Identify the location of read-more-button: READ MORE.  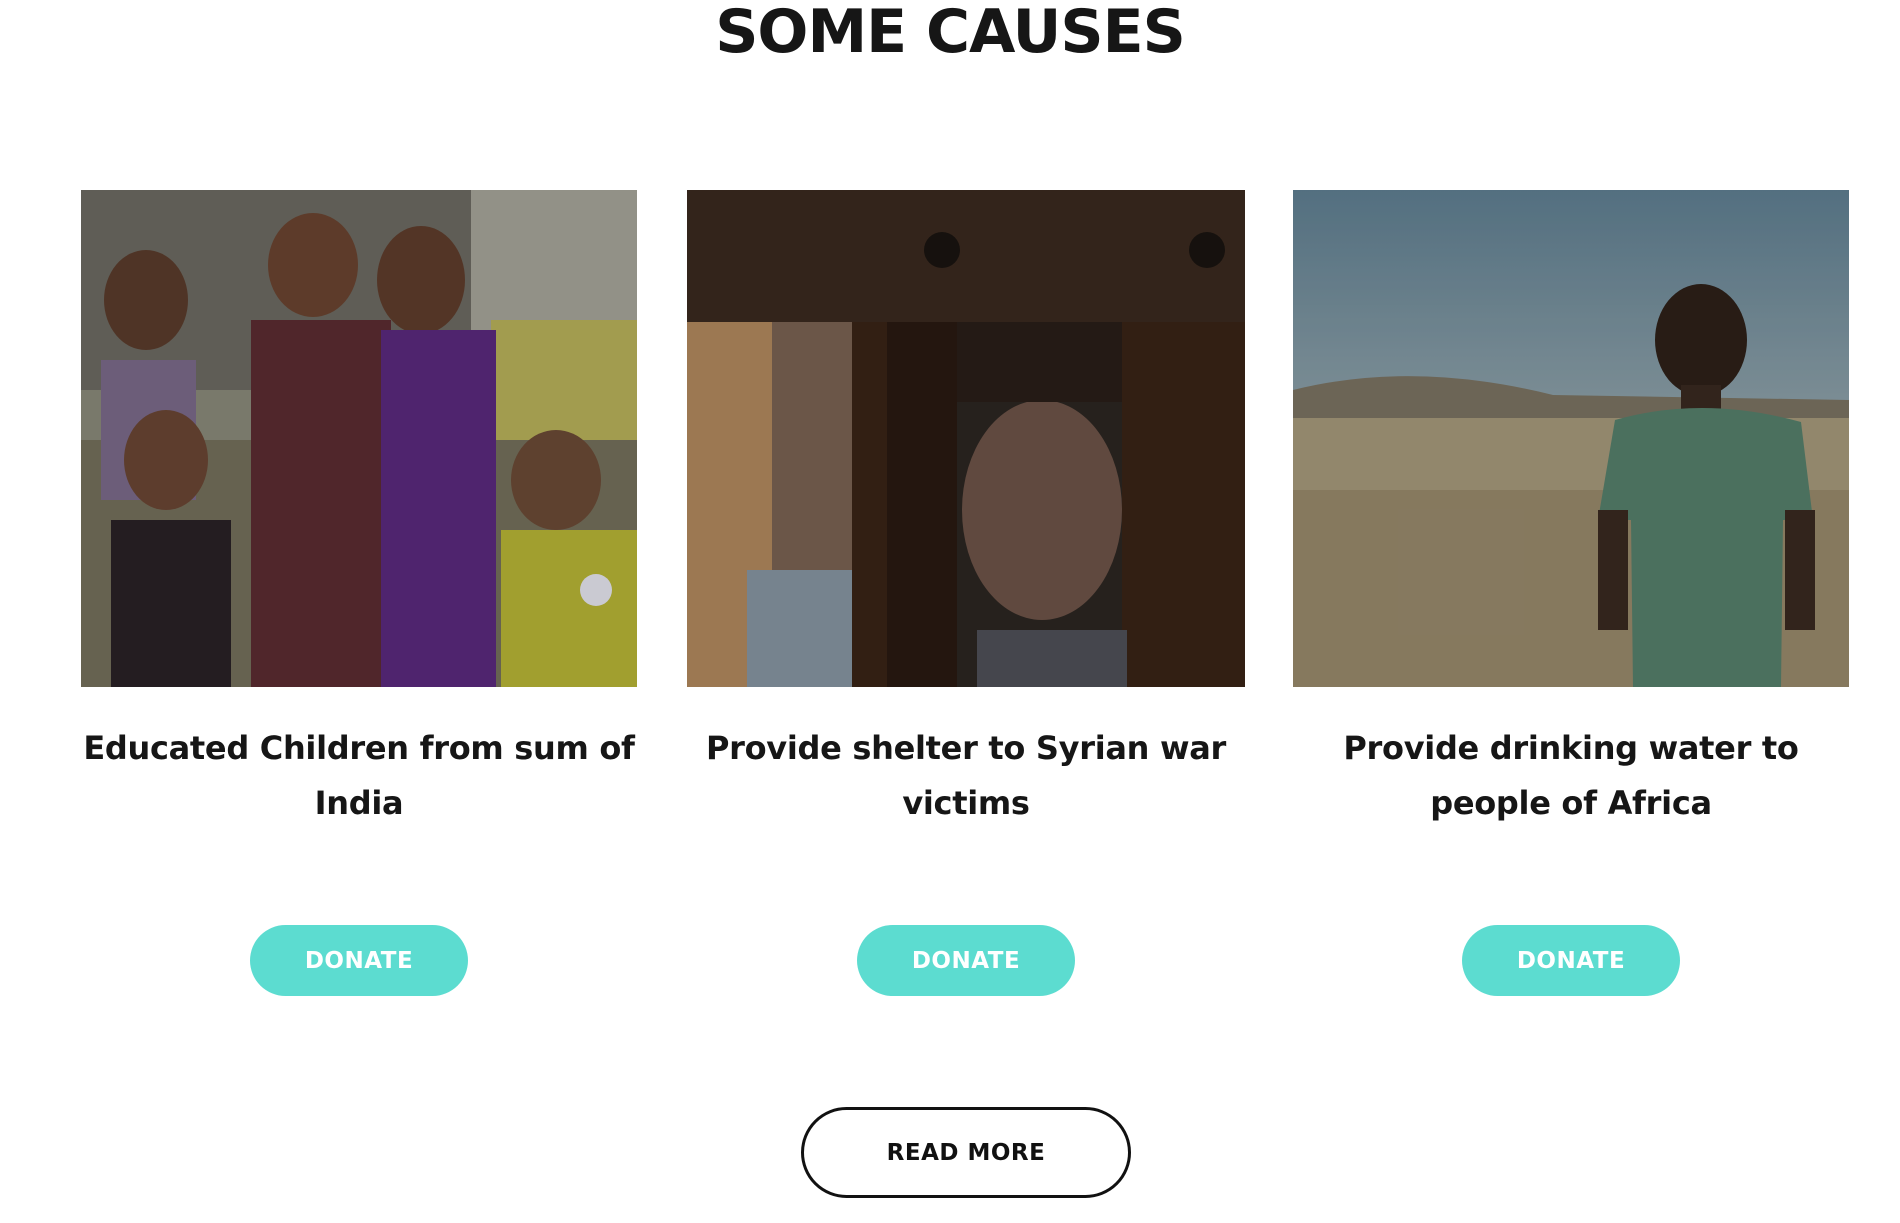
(966, 1152).